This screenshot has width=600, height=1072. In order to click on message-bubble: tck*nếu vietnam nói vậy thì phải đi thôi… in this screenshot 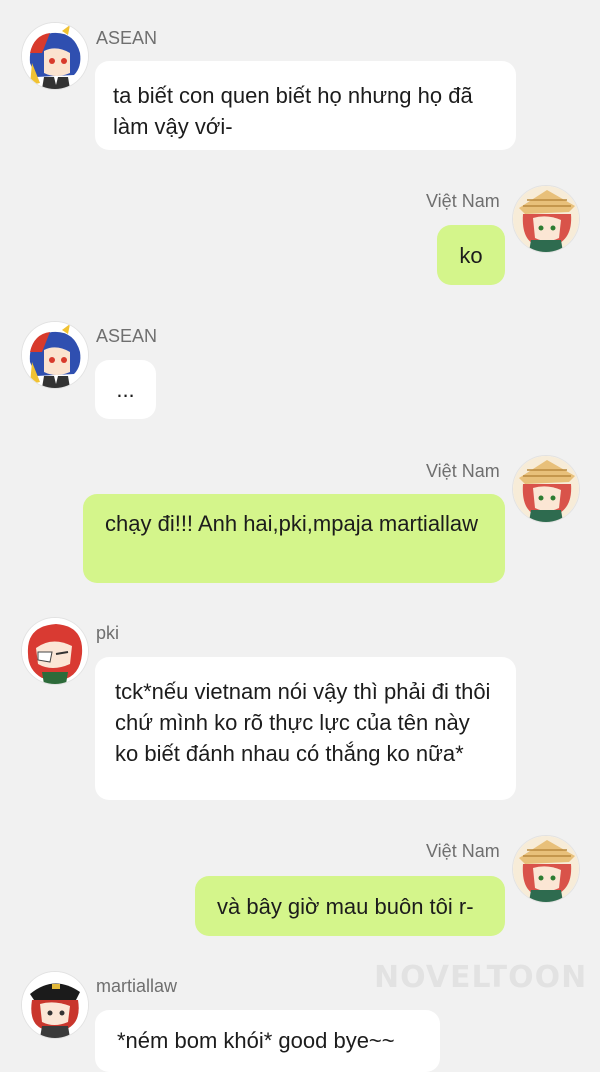, I will do `click(305, 728)`.